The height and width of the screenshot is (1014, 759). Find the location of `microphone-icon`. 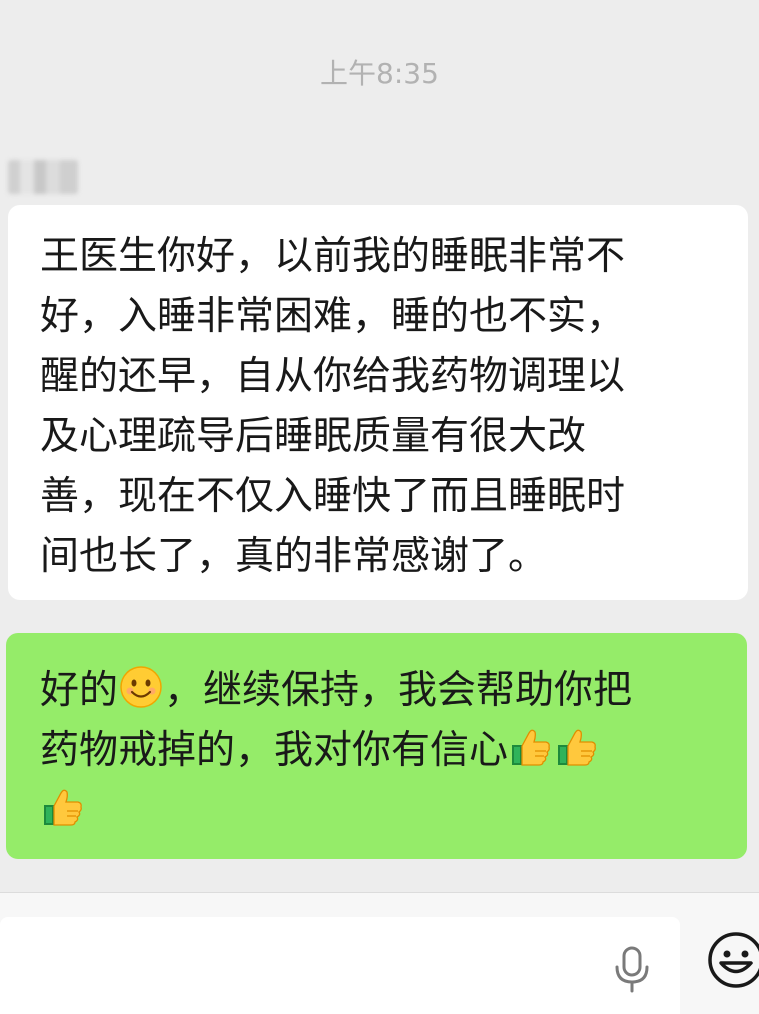

microphone-icon is located at coordinates (632, 969).